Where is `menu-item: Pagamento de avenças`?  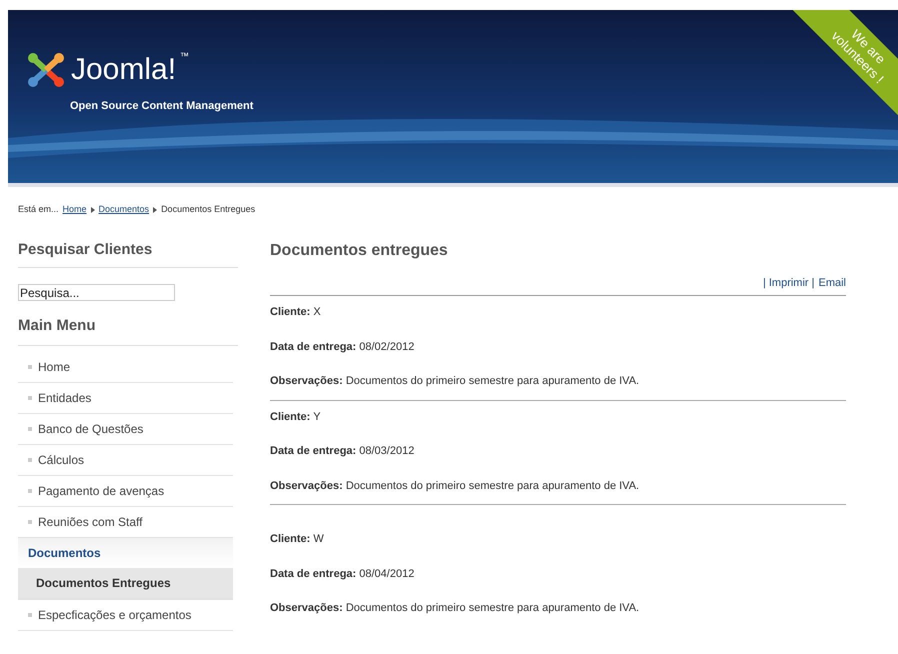 menu-item: Pagamento de avenças is located at coordinates (125, 491).